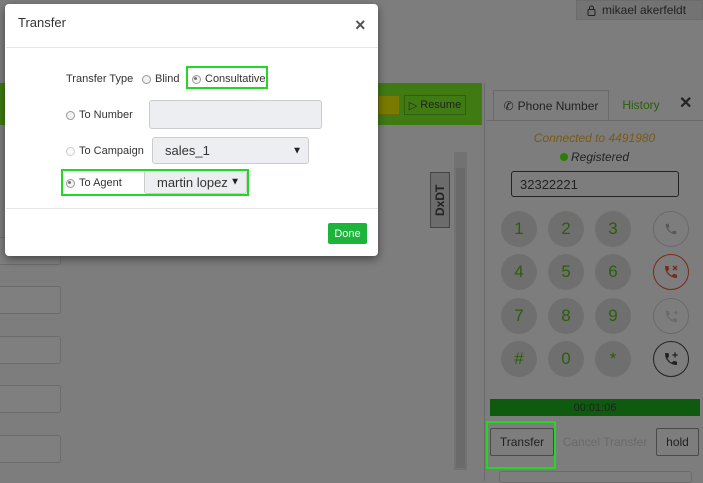  I want to click on cancel-transfer-button: Cancel Transfer, so click(605, 442).